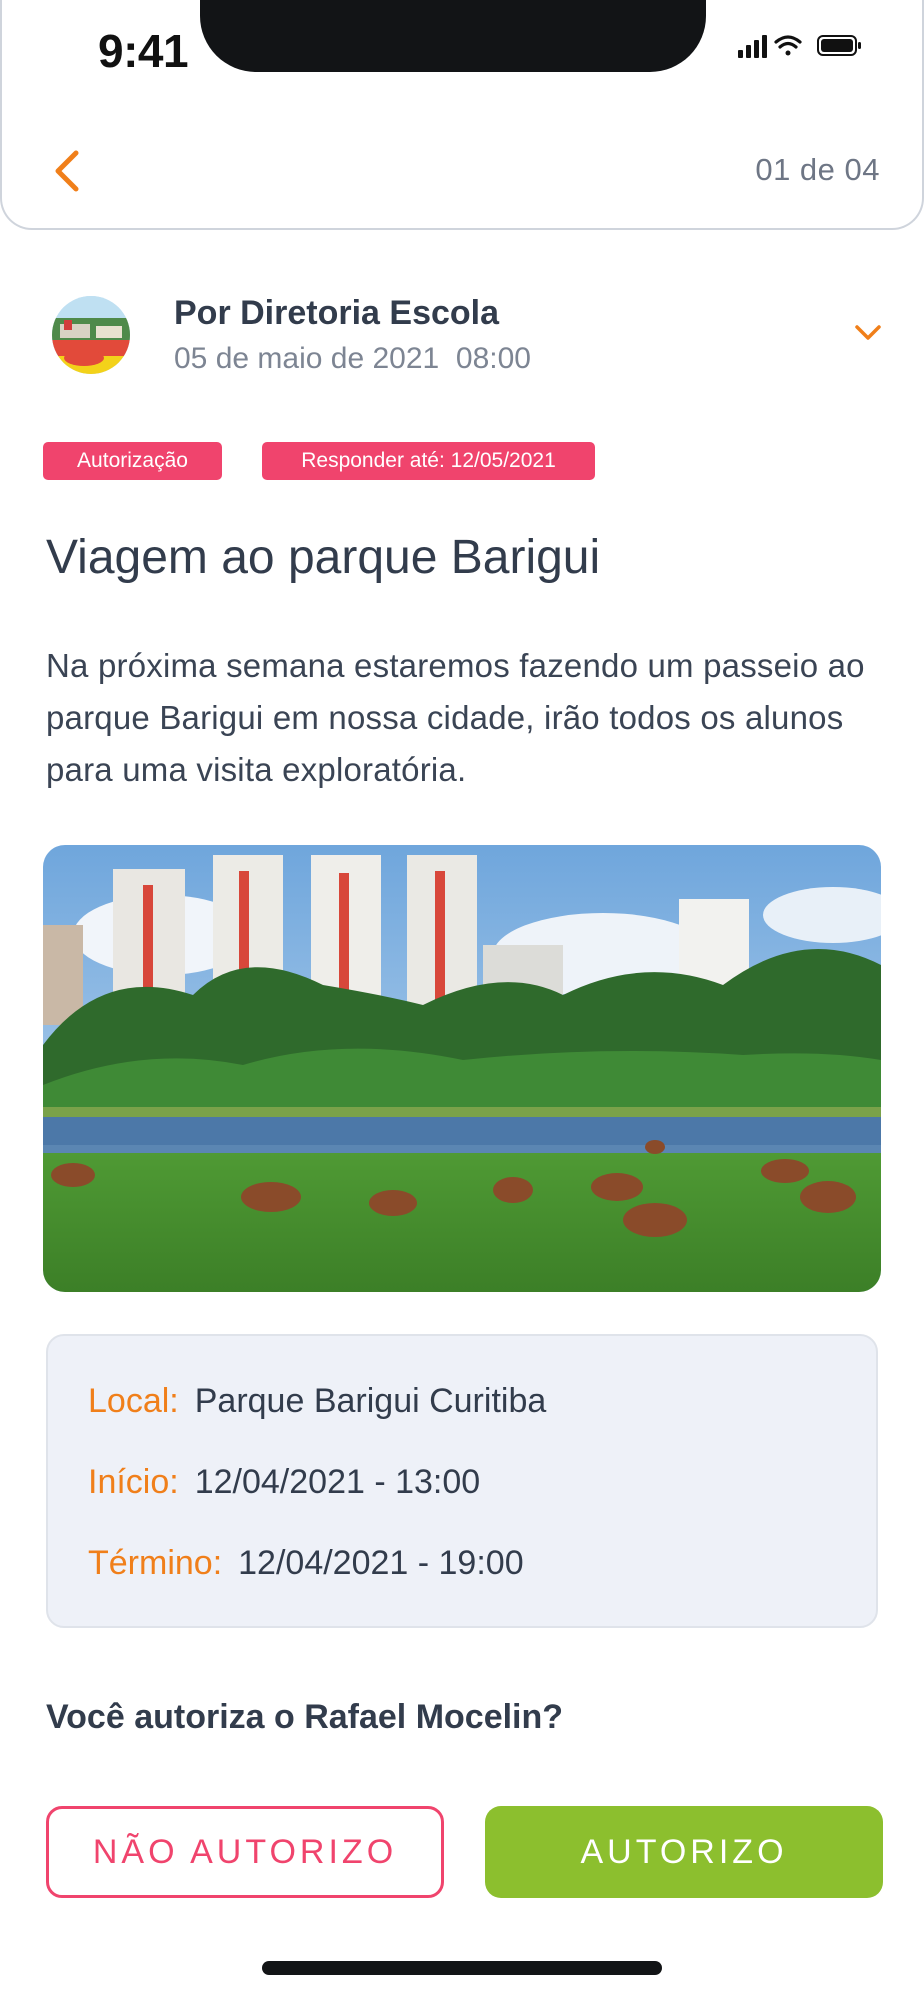 This screenshot has width=924, height=2000. Describe the element at coordinates (381, 1563) in the screenshot. I see `end-value: 12/04/2021 - 19:00` at that location.